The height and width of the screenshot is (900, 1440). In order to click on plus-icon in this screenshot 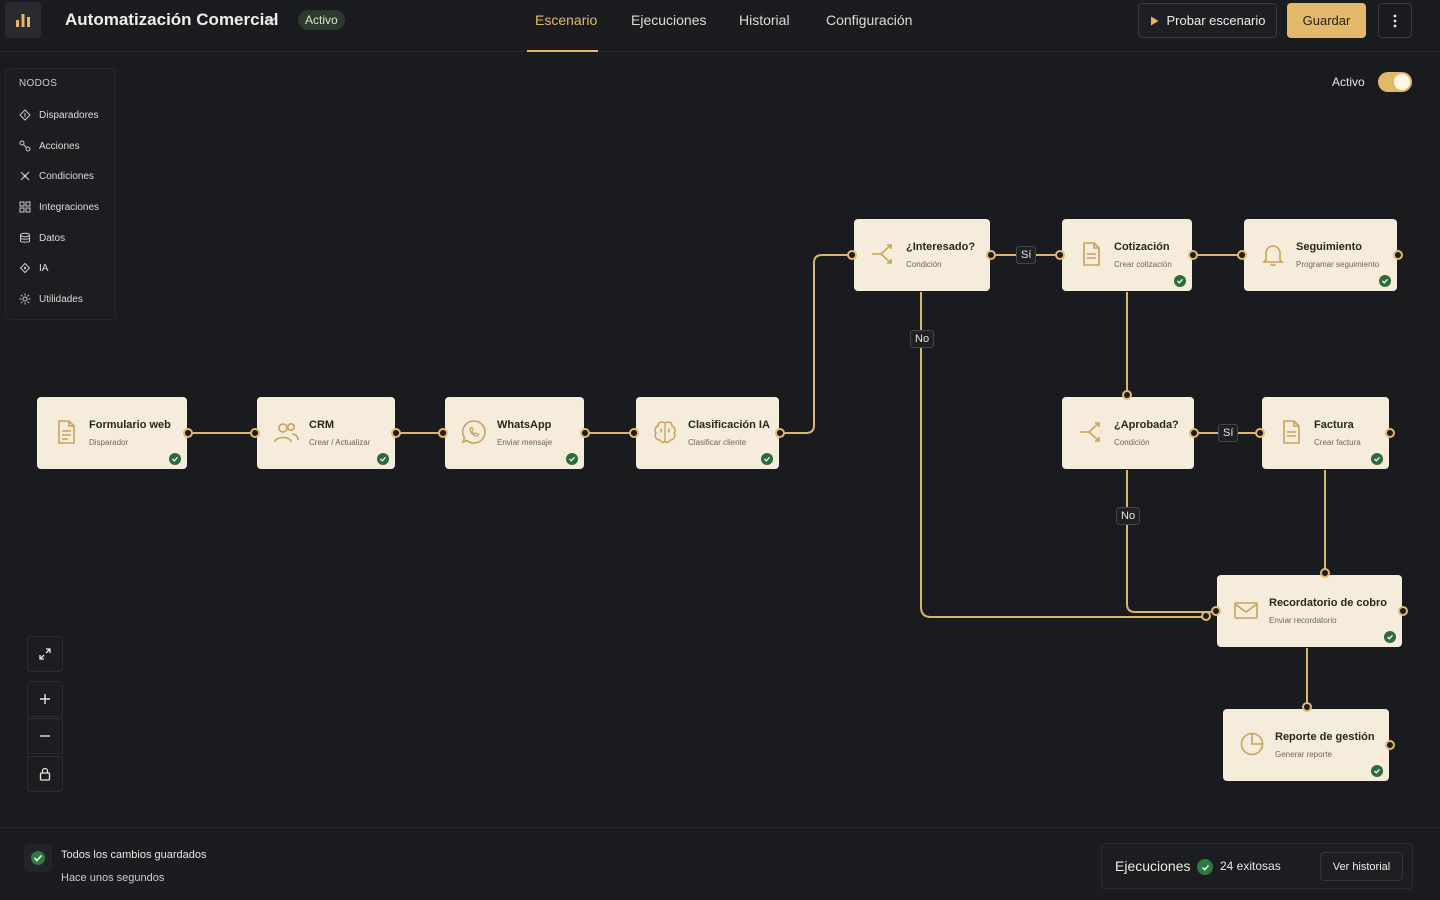, I will do `click(45, 699)`.